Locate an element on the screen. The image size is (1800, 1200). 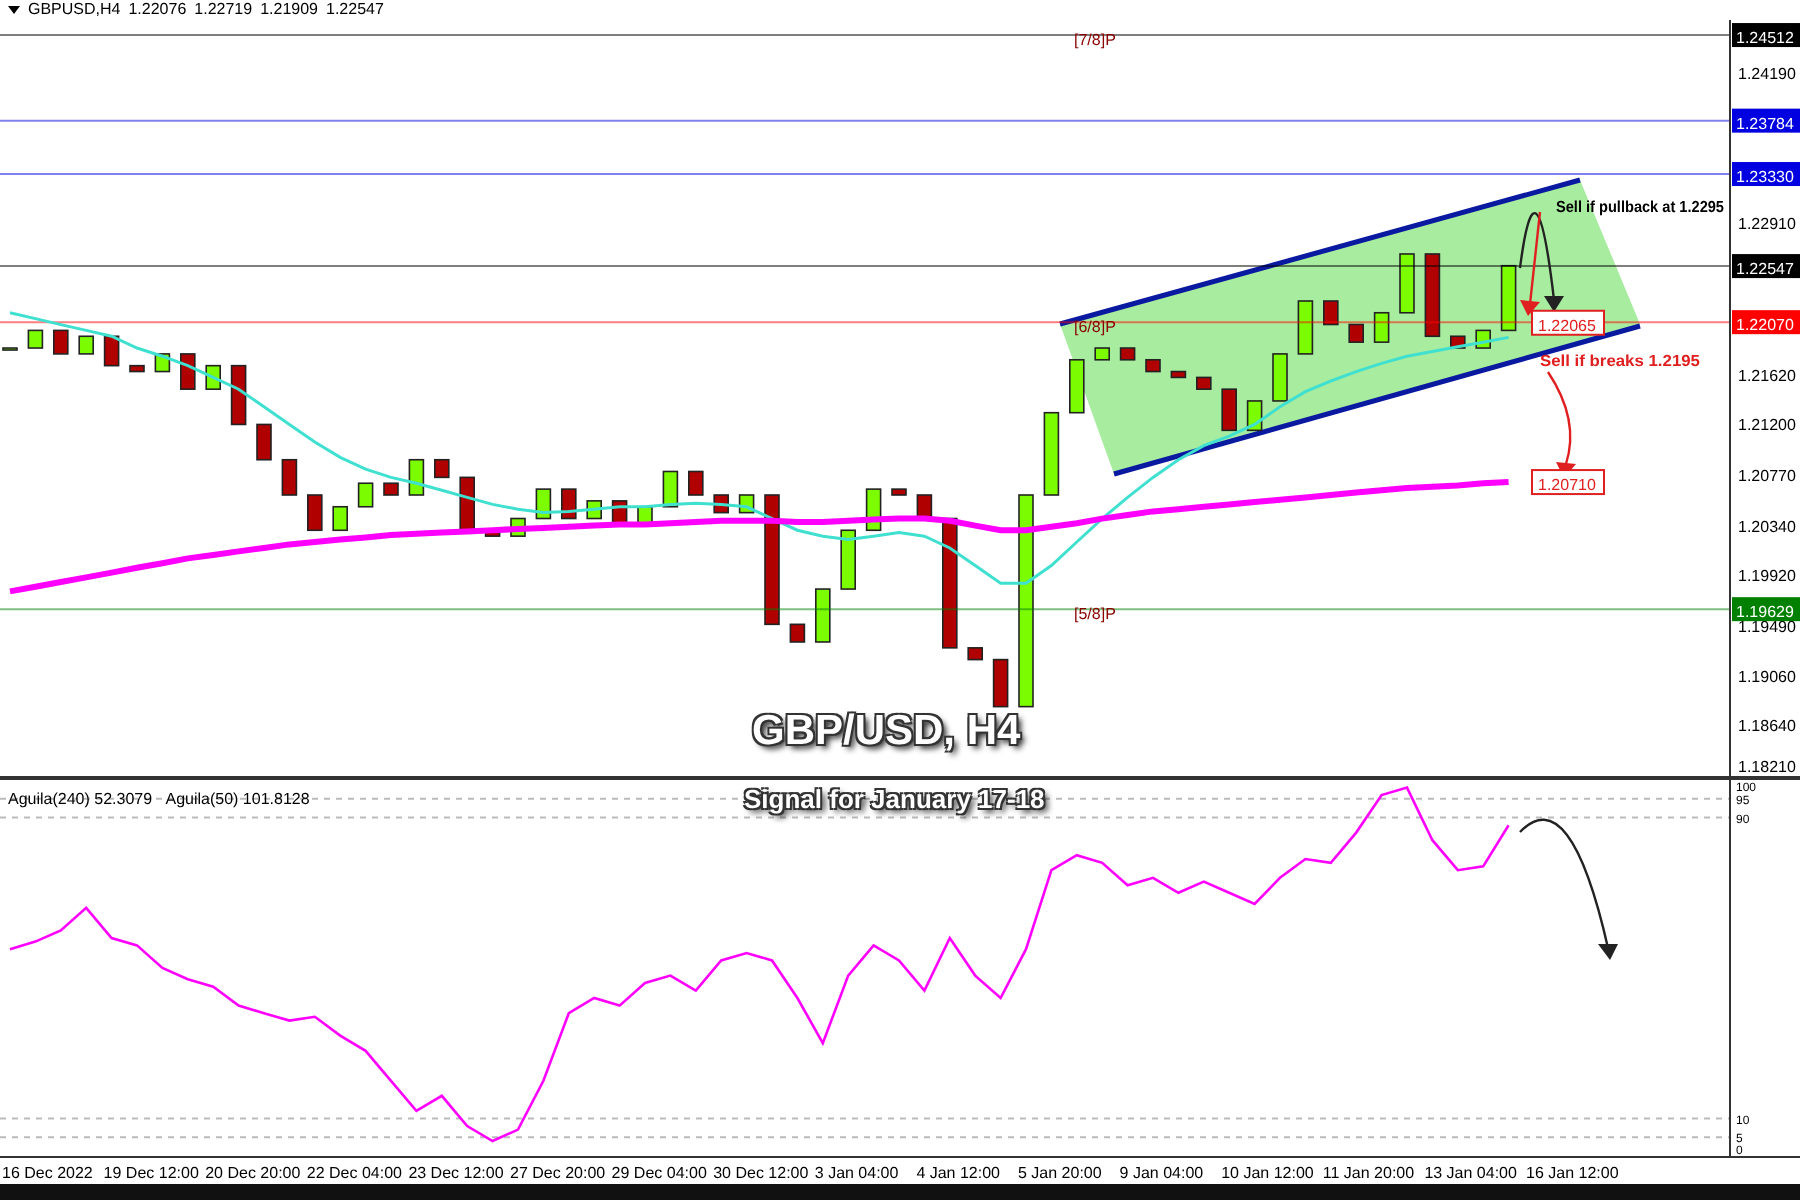
price-tag: 1.22065 is located at coordinates (1568, 322).